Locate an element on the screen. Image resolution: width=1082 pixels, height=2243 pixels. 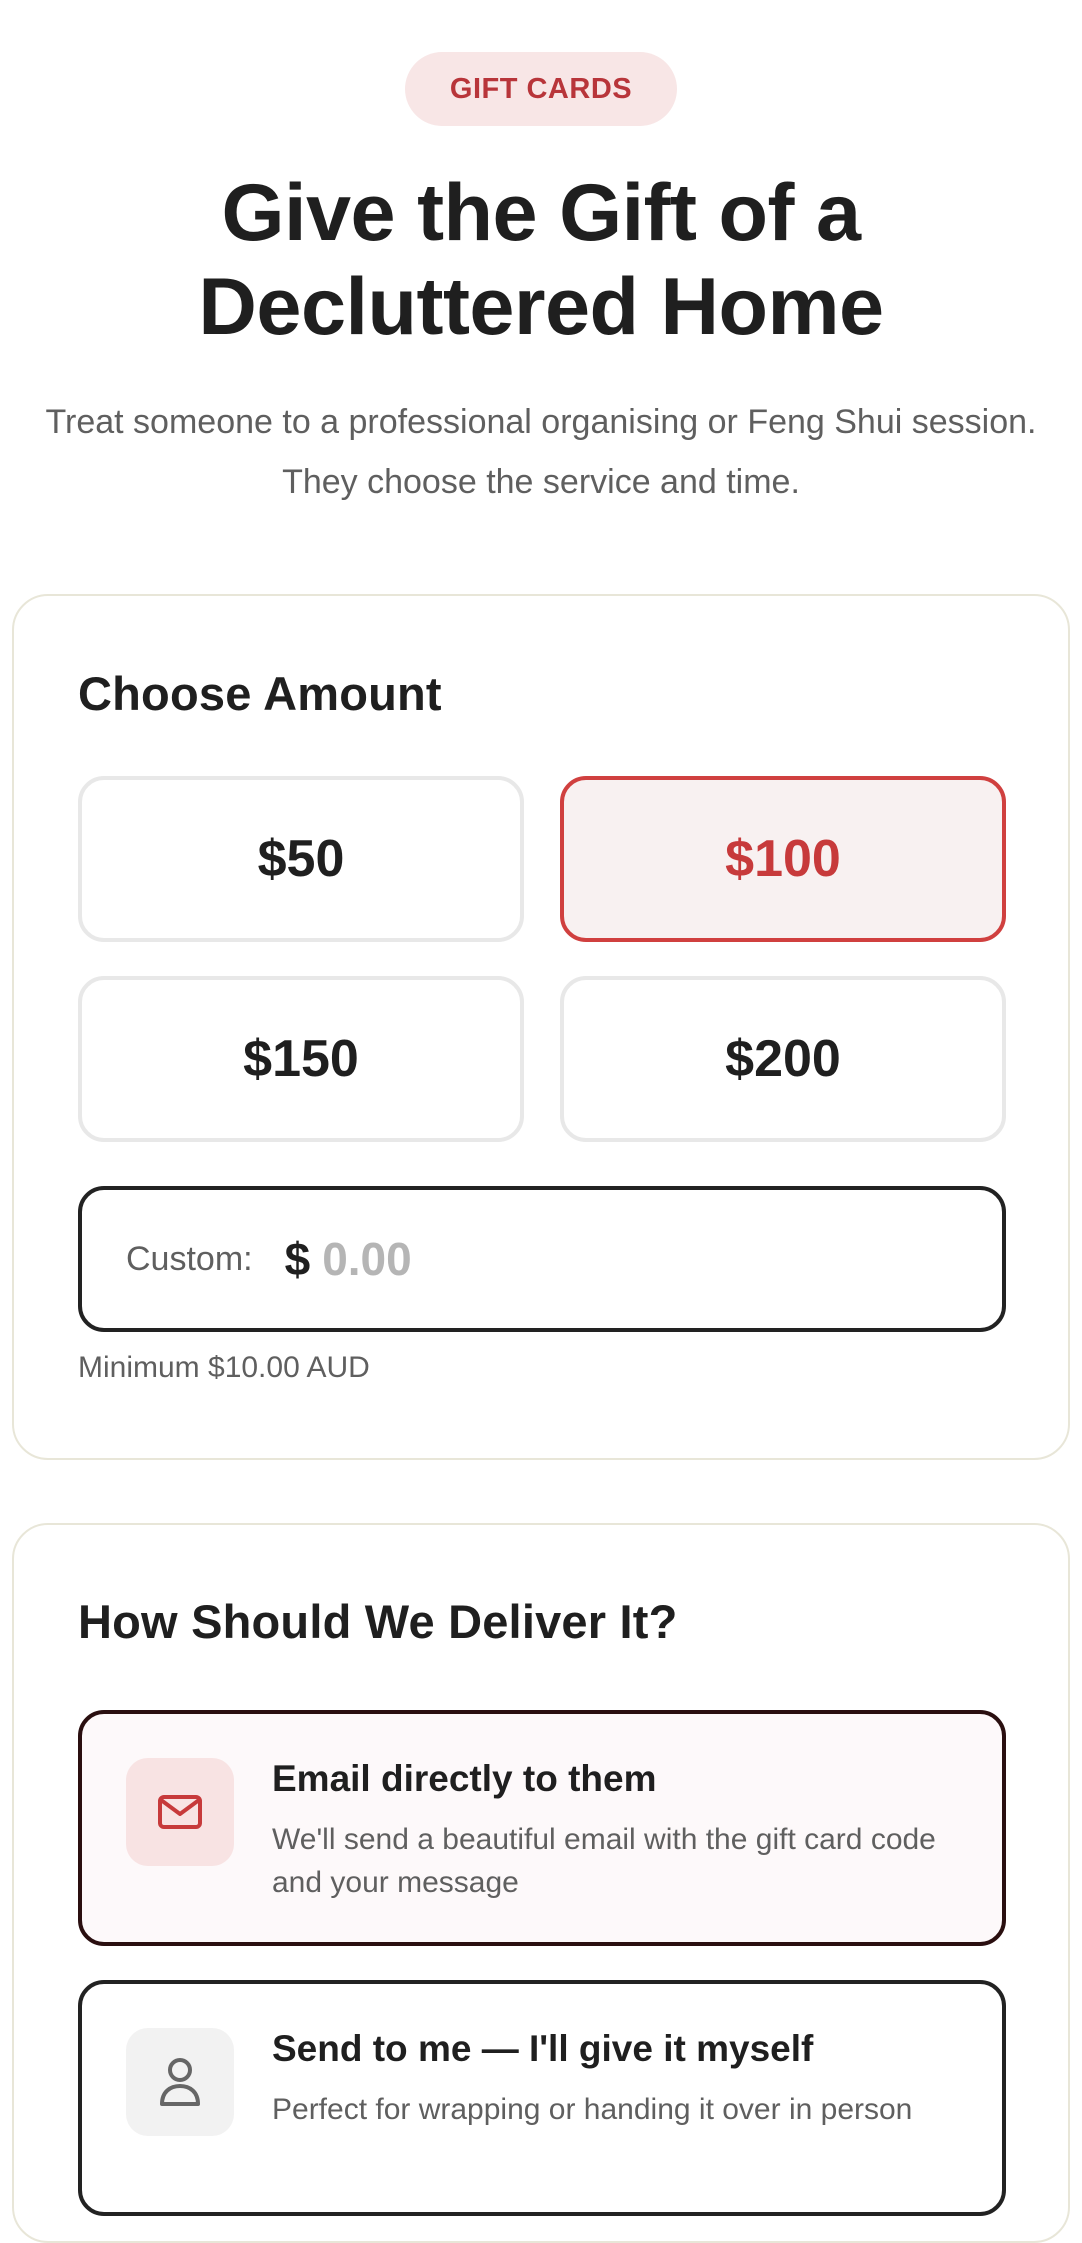
delivery-option-self-title: Send to me — I'll give it myself is located at coordinates (543, 2048).